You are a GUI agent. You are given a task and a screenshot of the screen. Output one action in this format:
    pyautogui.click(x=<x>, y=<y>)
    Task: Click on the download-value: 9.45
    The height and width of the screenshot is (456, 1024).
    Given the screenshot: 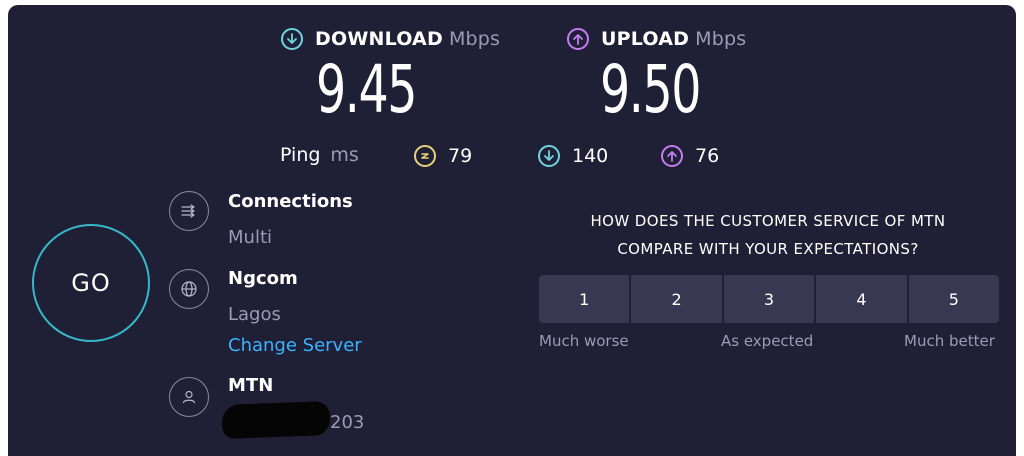 What is the action you would take?
    pyautogui.click(x=366, y=89)
    